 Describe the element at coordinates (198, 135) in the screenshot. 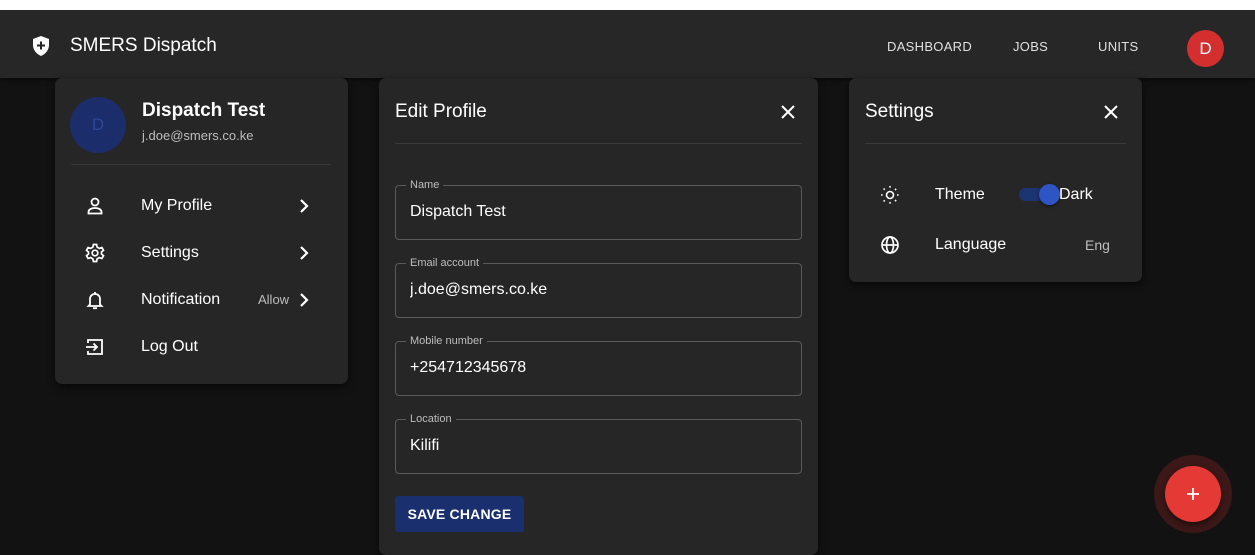

I see `profile-email: j.doe@smers.co.ke` at that location.